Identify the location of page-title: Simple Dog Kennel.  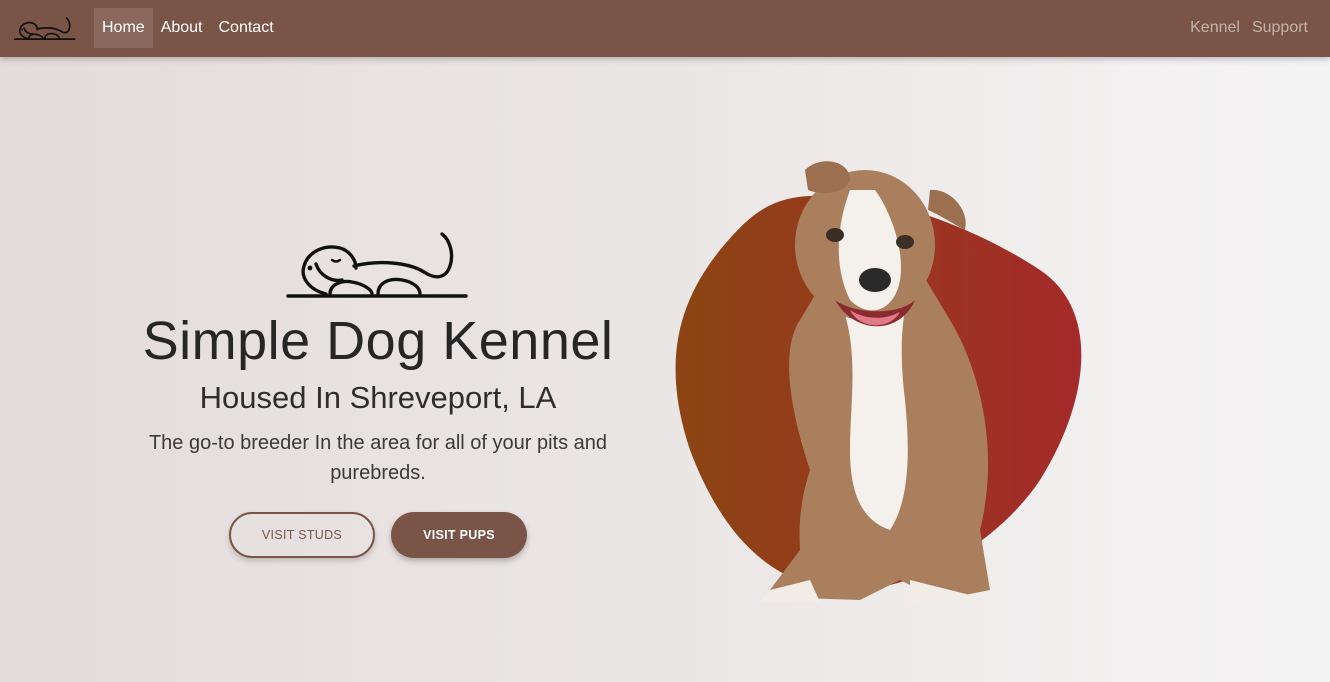
(378, 341).